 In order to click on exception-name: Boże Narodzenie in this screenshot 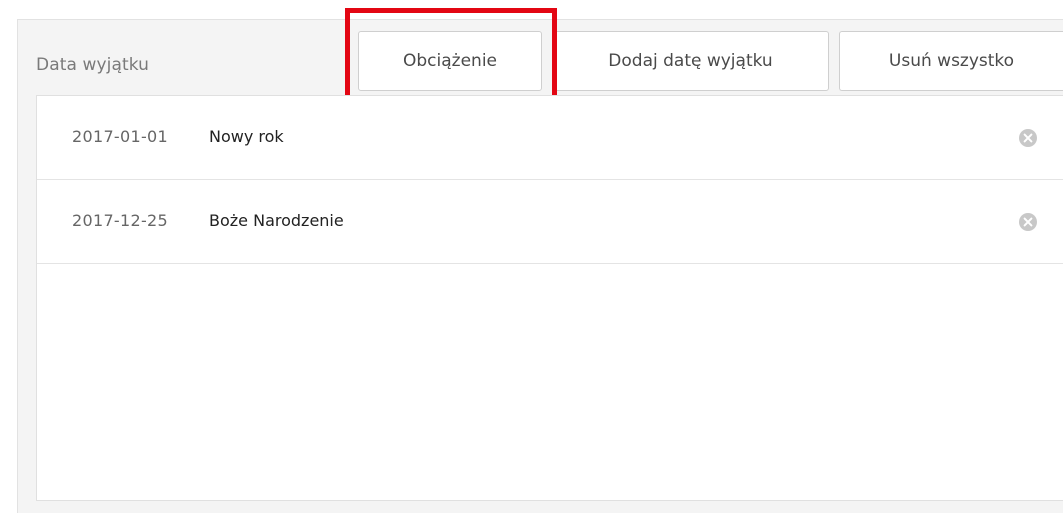, I will do `click(276, 220)`.